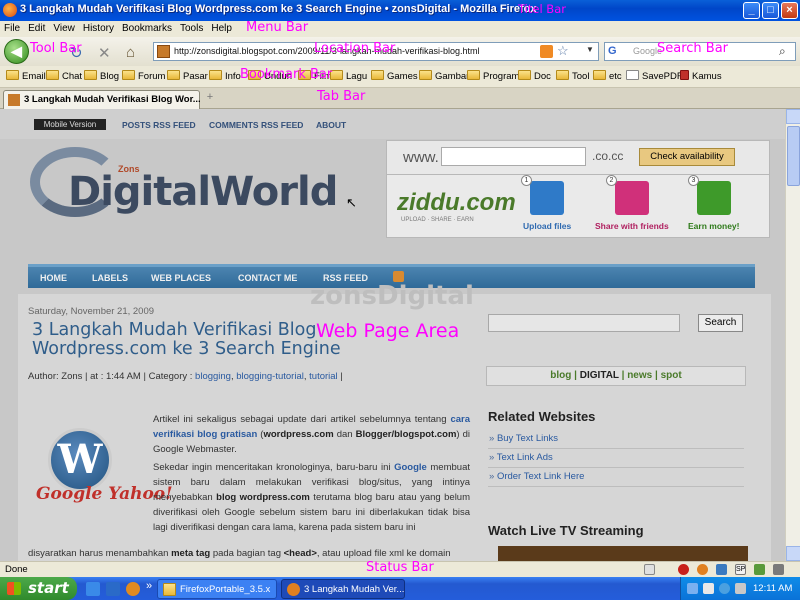 The width and height of the screenshot is (800, 600). I want to click on bookmark-folder: Email, so click(26, 76).